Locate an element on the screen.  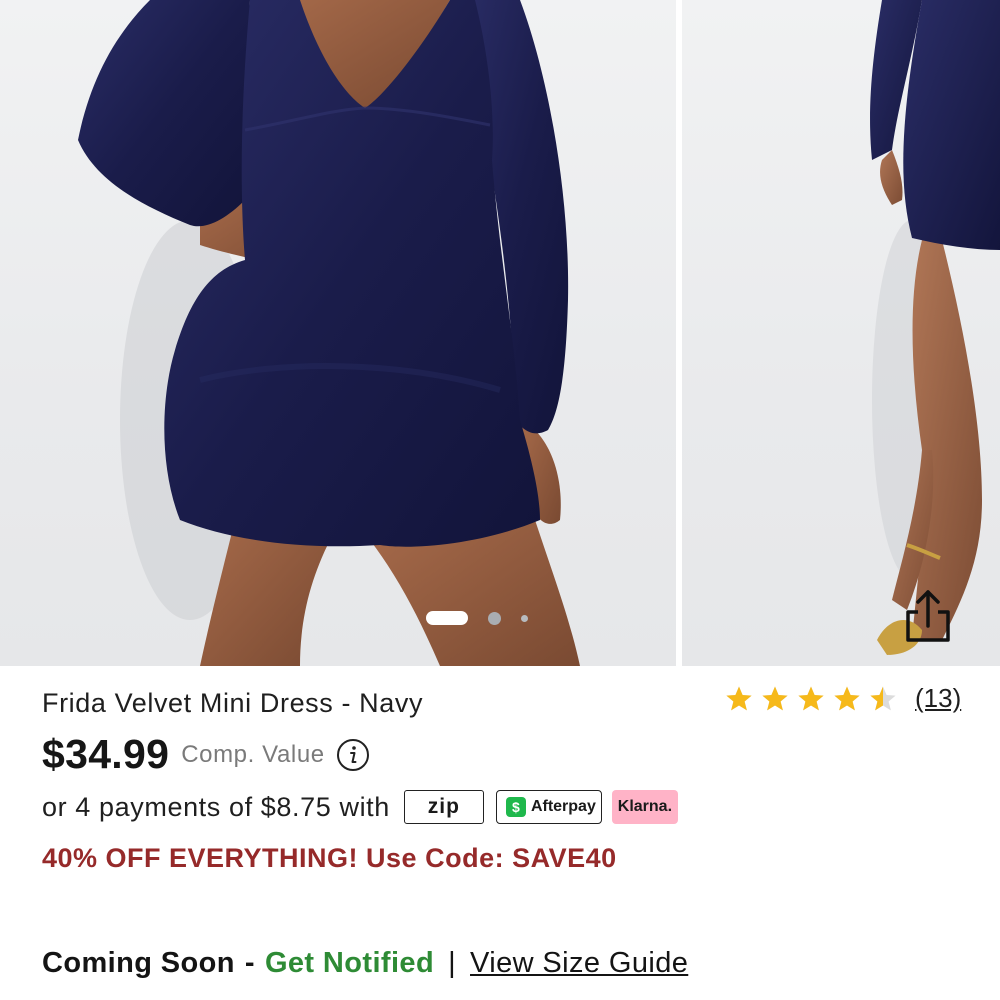
zip-badge: zip is located at coordinates (443, 807).